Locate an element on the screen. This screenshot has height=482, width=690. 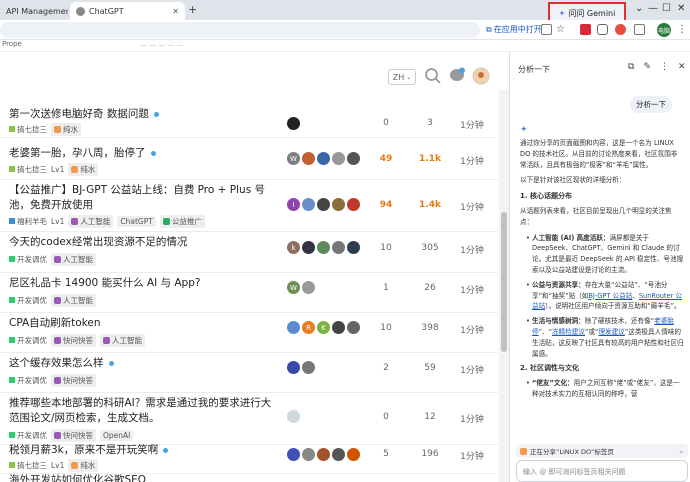
topic-title: 这个缓存效果怎么样 is located at coordinates (144, 363).